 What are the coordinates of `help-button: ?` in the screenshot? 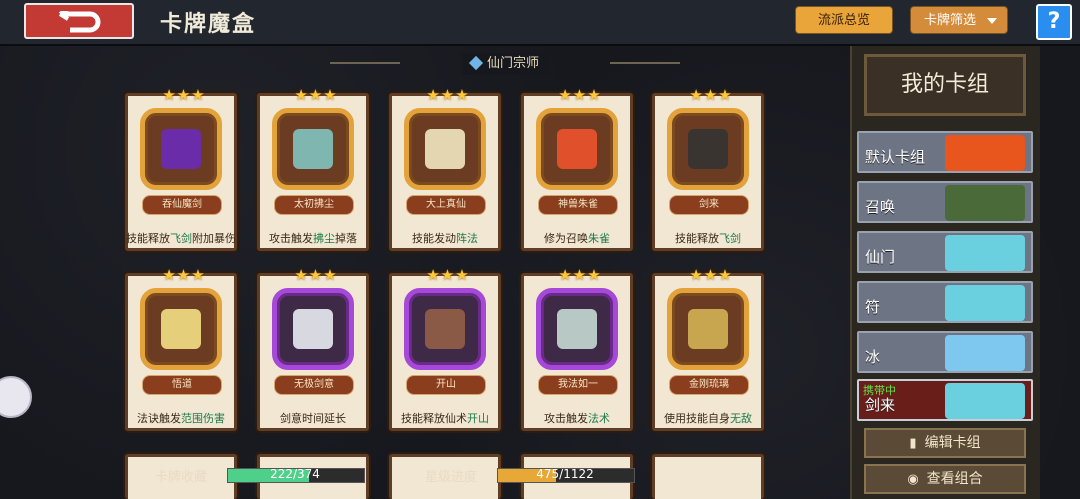 It's located at (1054, 22).